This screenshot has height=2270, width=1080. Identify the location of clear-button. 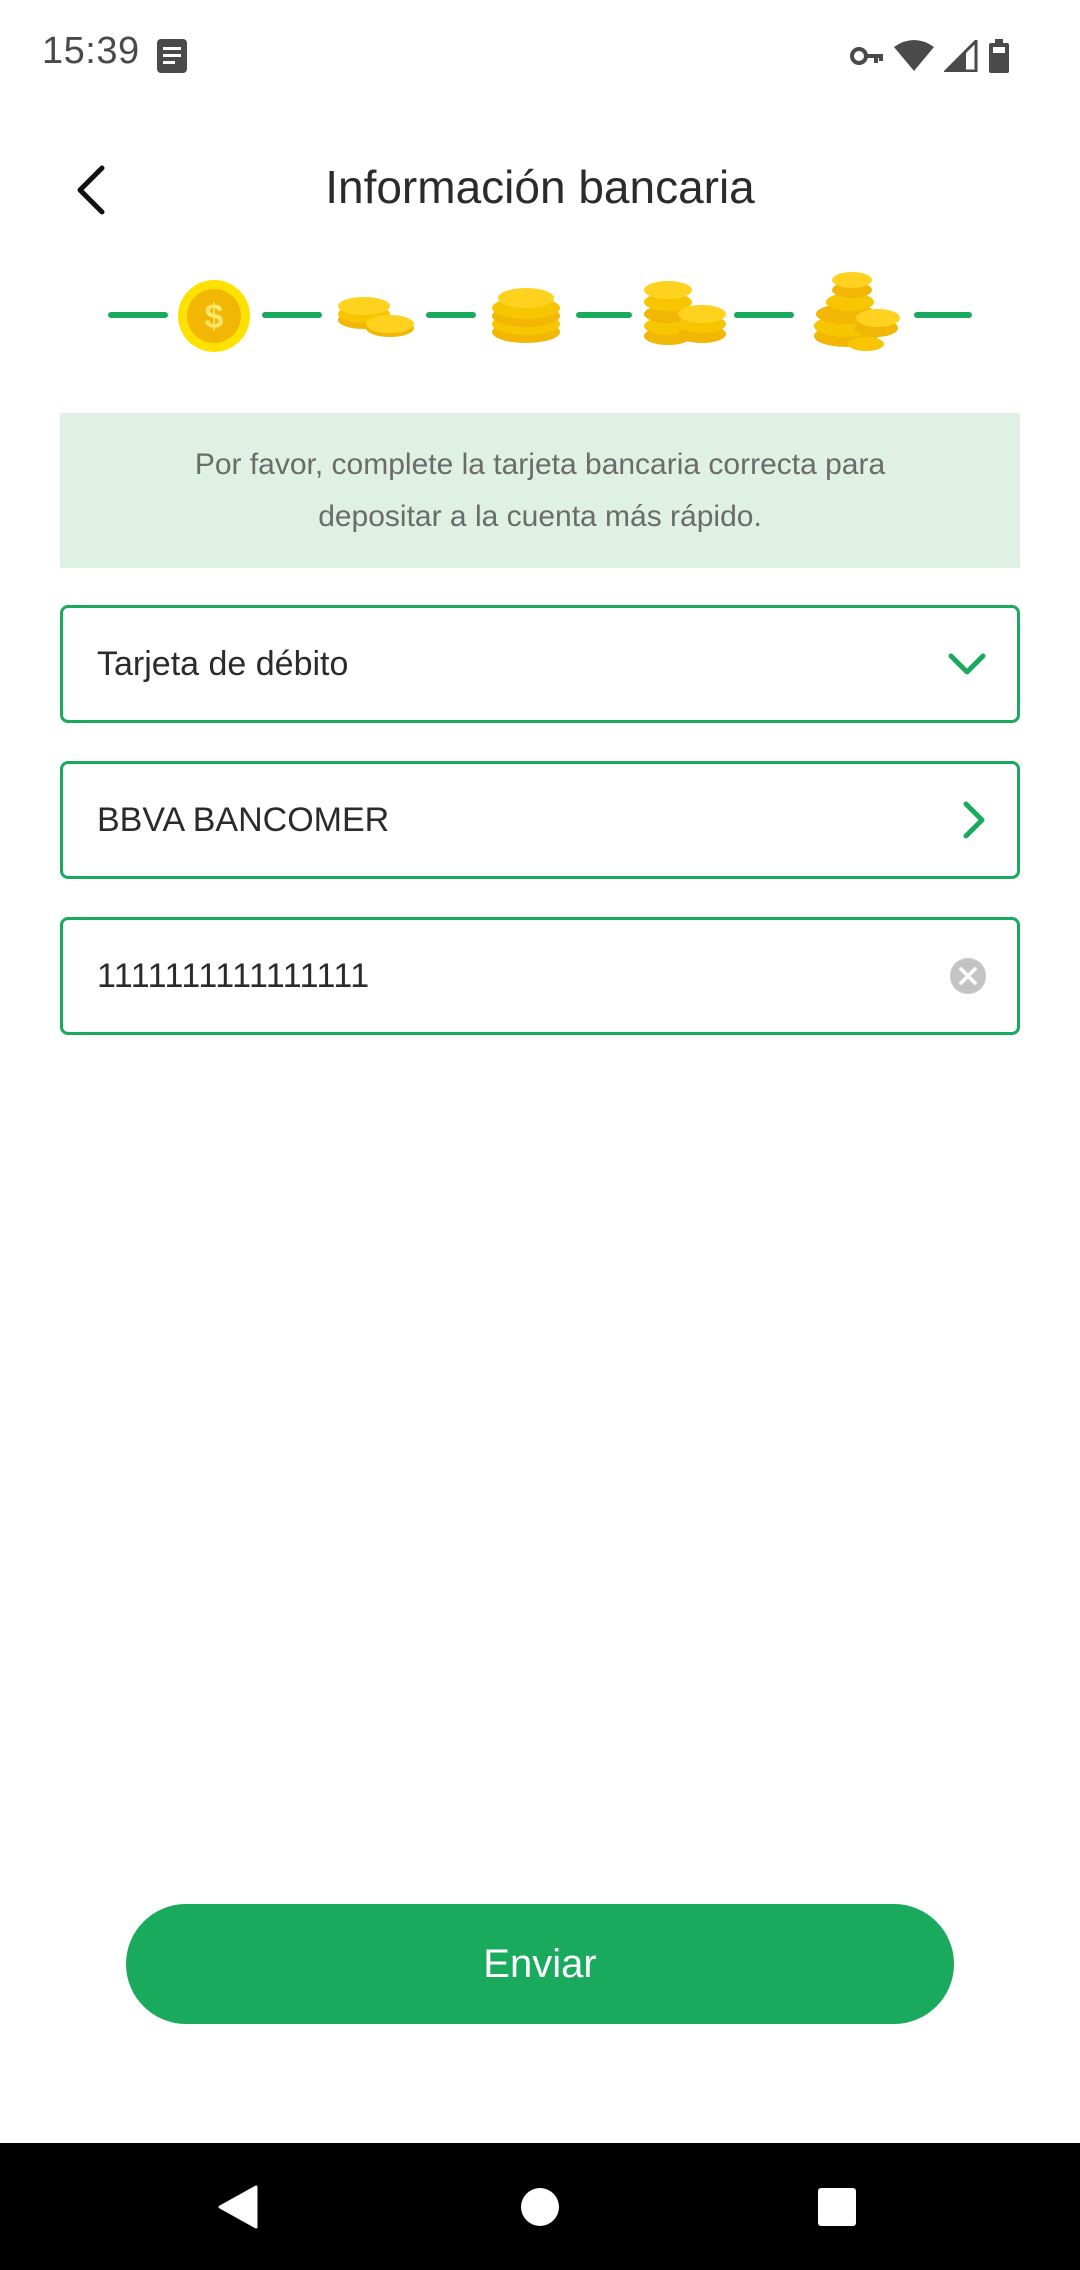
(968, 976).